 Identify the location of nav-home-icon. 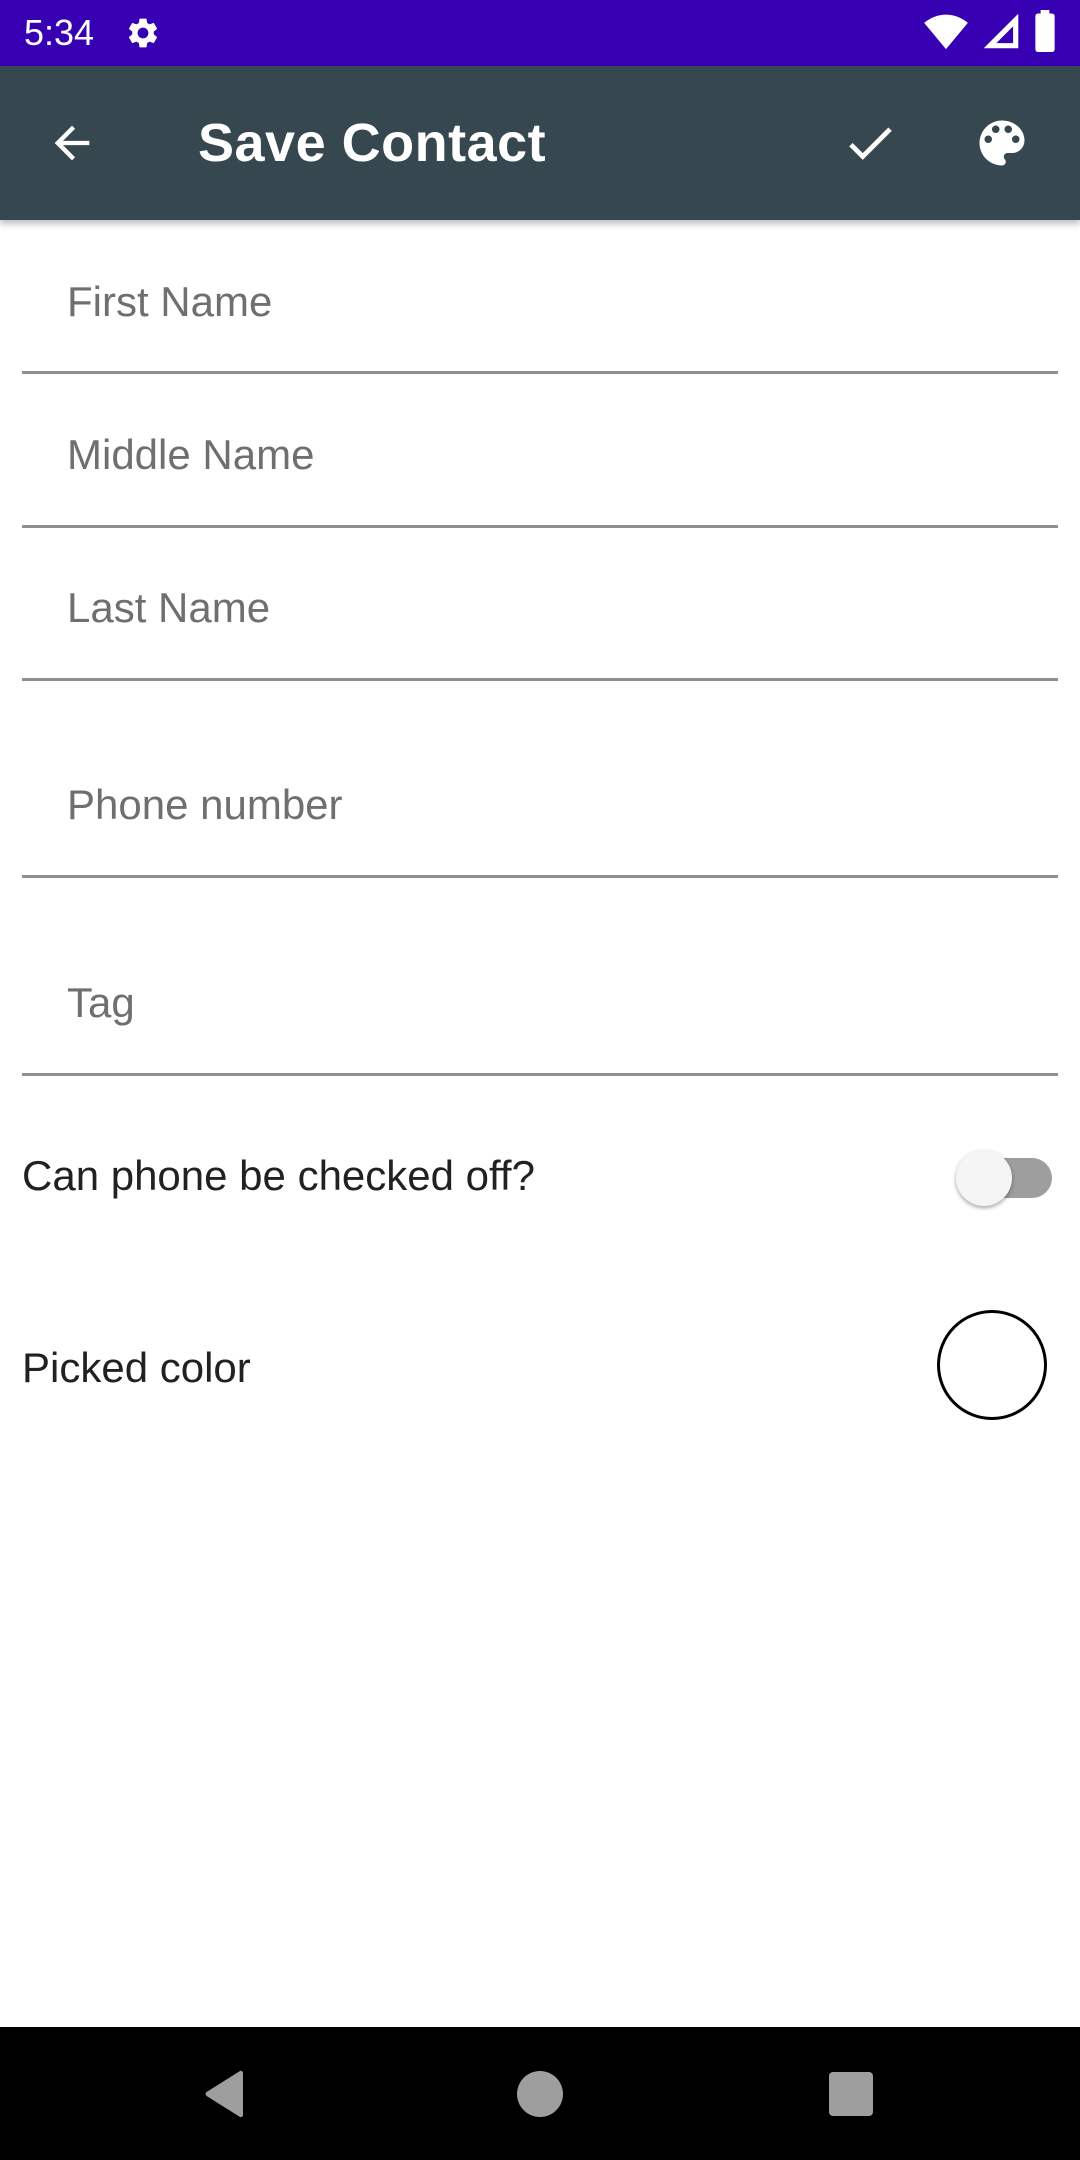
(540, 2094).